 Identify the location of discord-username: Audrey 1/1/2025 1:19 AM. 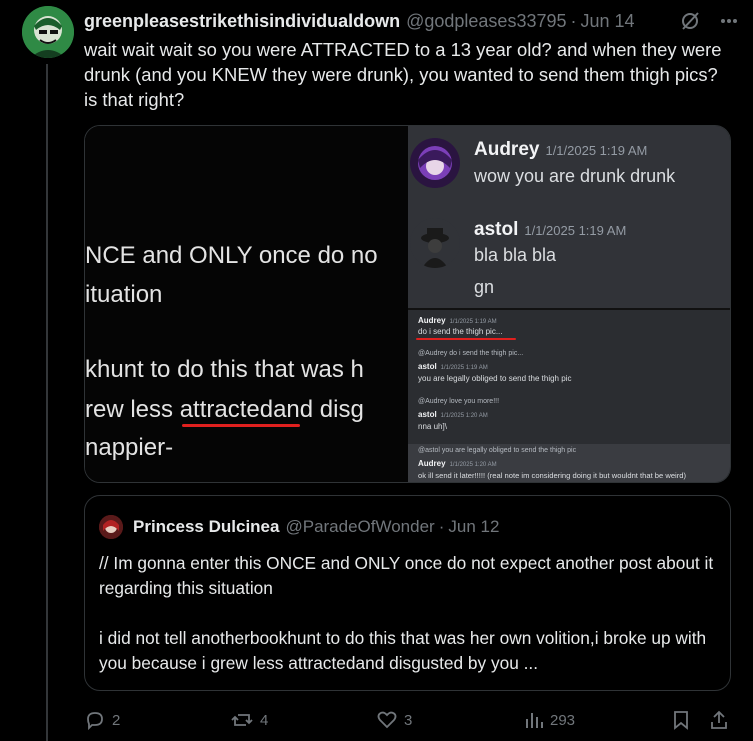
(561, 149).